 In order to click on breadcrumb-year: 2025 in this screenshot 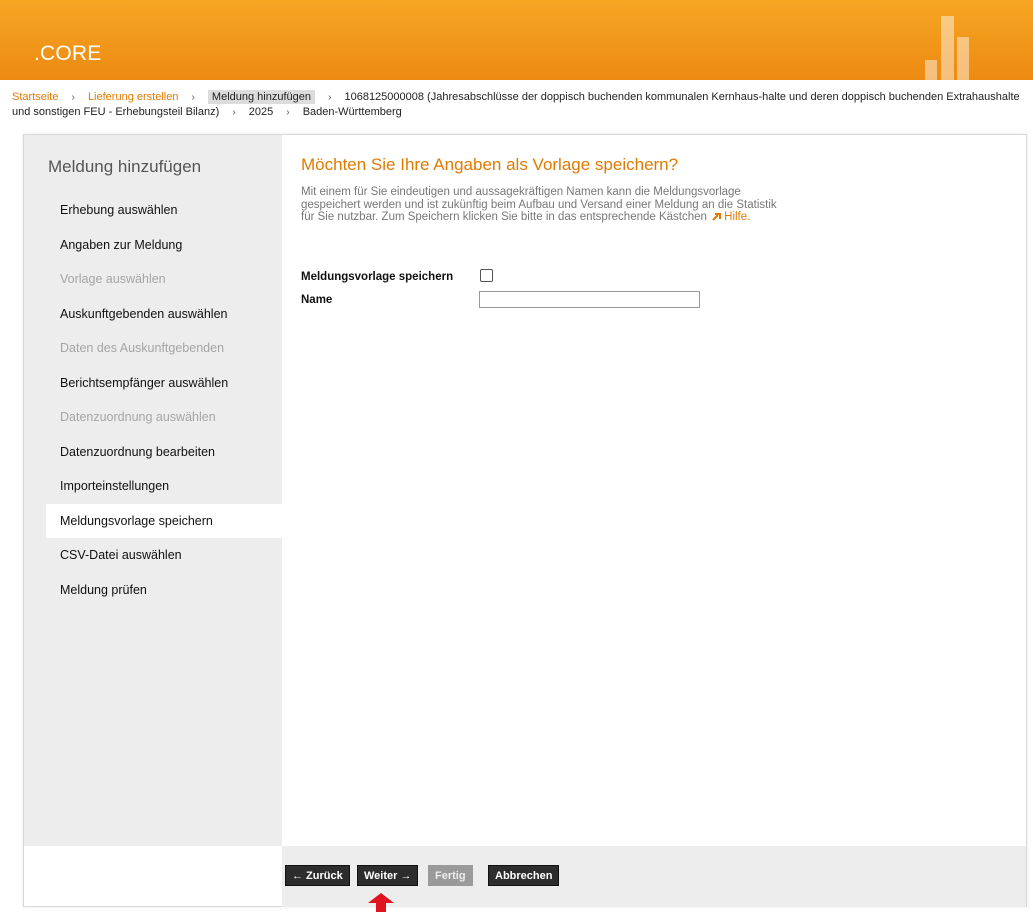, I will do `click(261, 112)`.